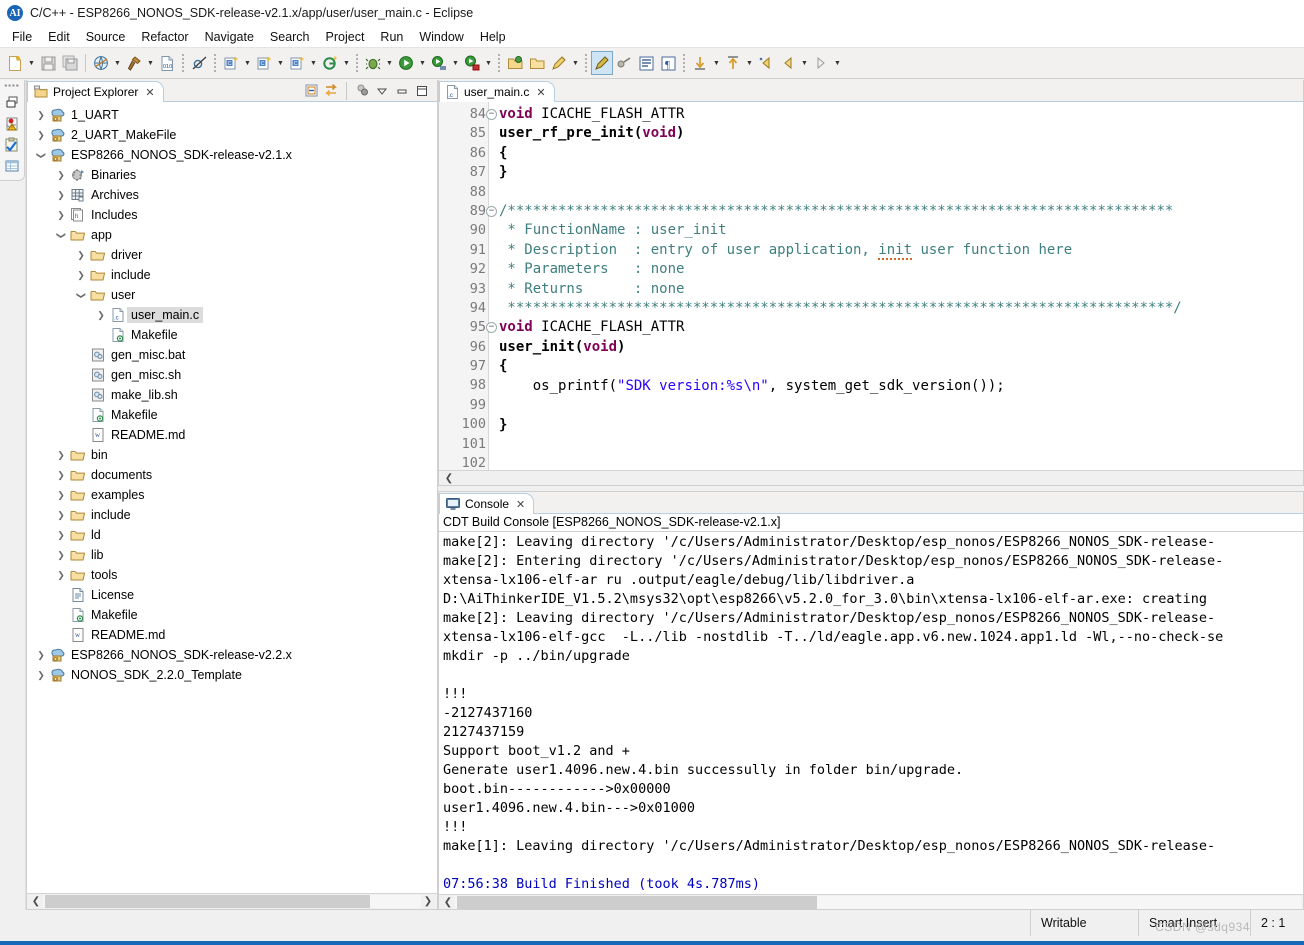 The width and height of the screenshot is (1304, 945). I want to click on tree-item-make-lib-sh: make_lib.sh, so click(232, 395).